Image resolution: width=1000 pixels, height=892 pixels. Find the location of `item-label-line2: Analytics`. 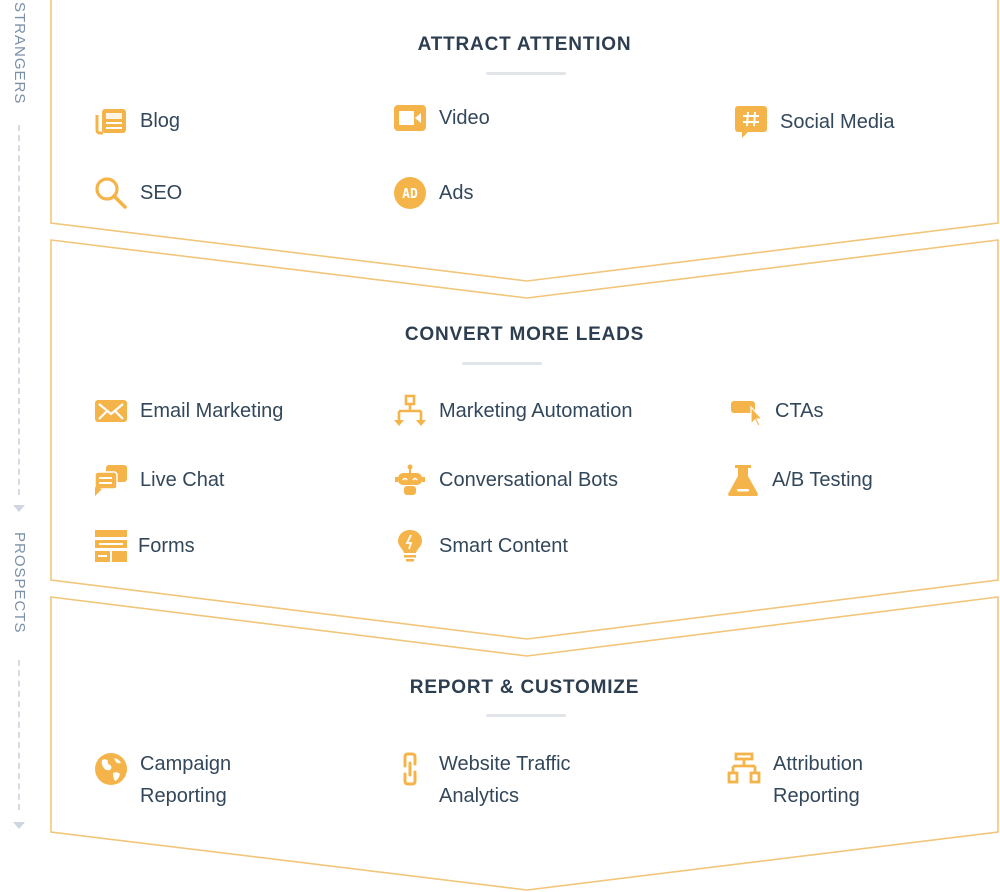

item-label-line2: Analytics is located at coordinates (479, 796).